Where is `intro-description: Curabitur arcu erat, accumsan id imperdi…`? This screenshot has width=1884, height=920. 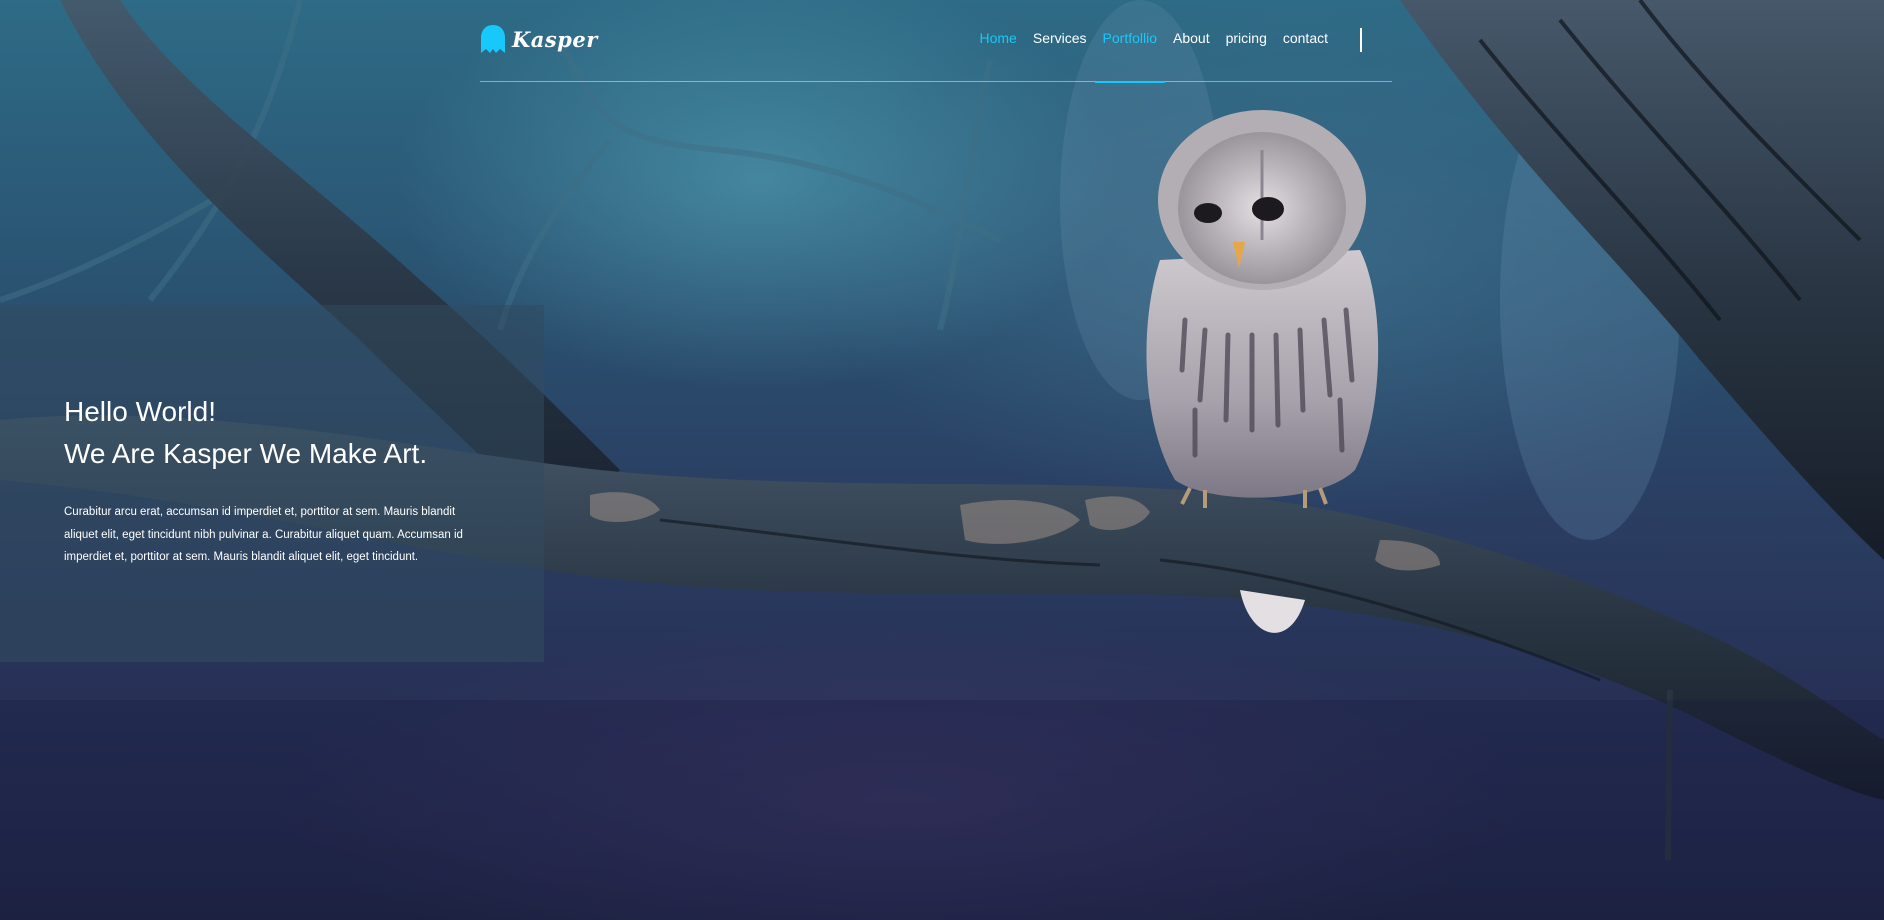
intro-description: Curabitur arcu erat, accumsan id imperdi… is located at coordinates (263, 534).